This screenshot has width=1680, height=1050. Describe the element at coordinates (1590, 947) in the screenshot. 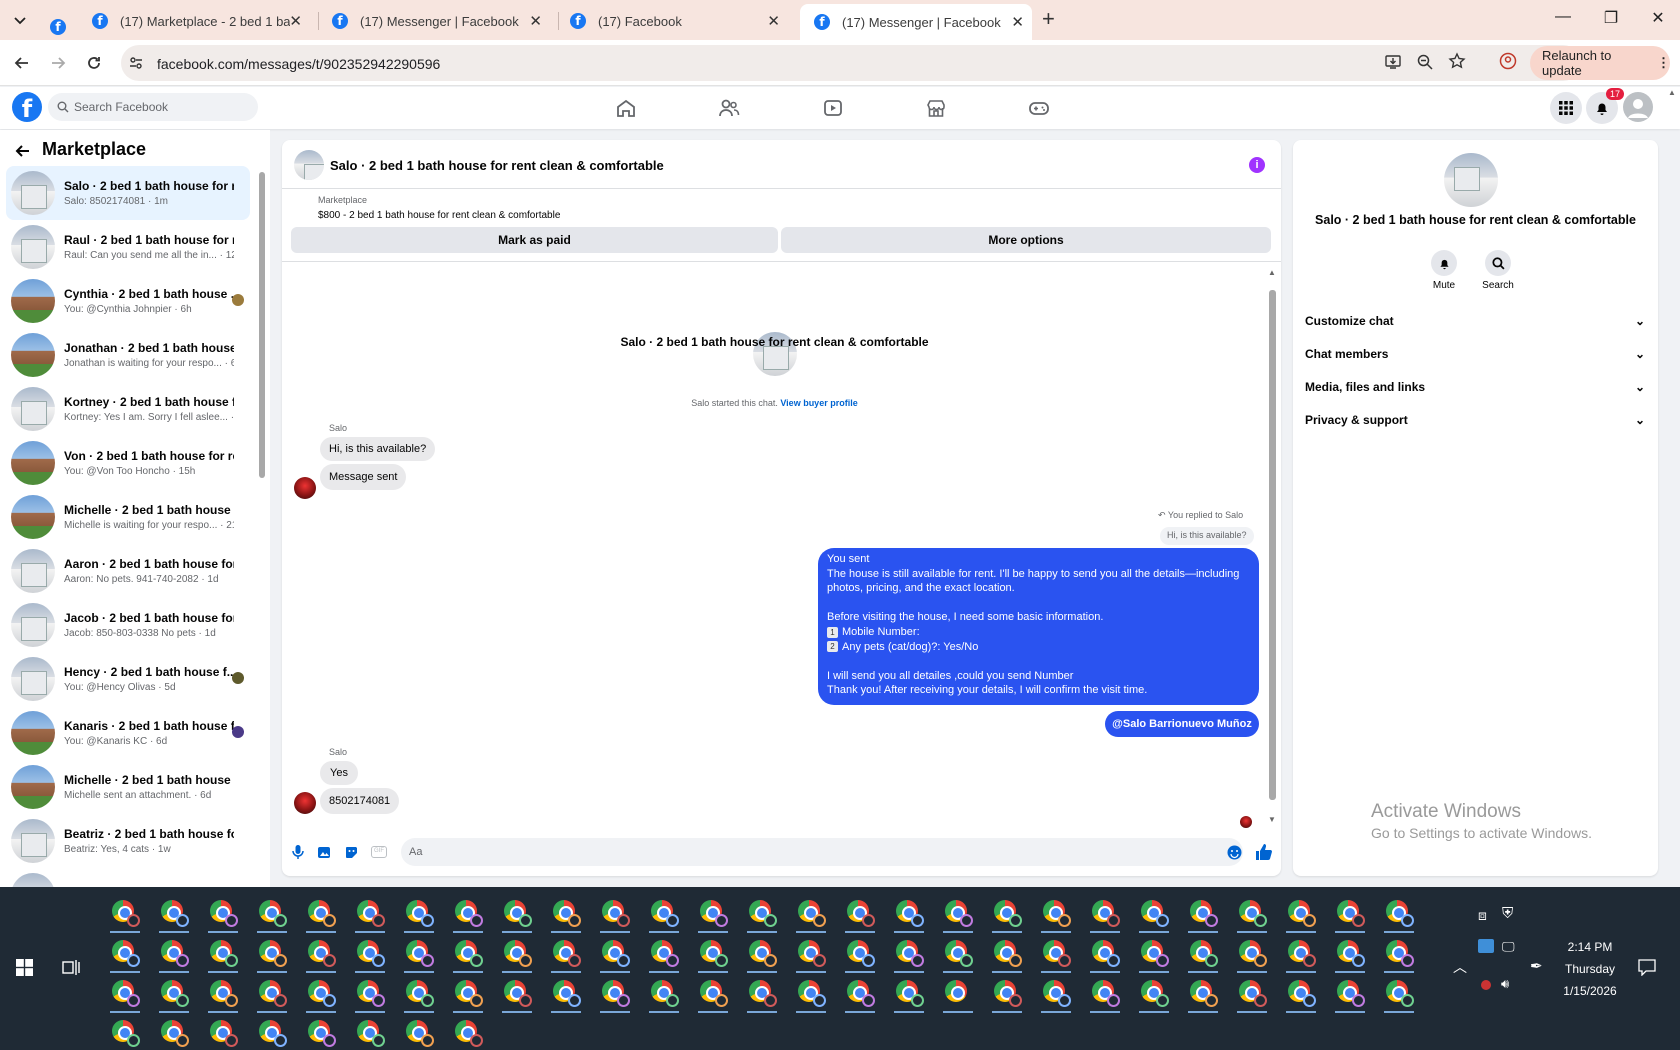

I see `clock-time: 2:14 PM` at that location.